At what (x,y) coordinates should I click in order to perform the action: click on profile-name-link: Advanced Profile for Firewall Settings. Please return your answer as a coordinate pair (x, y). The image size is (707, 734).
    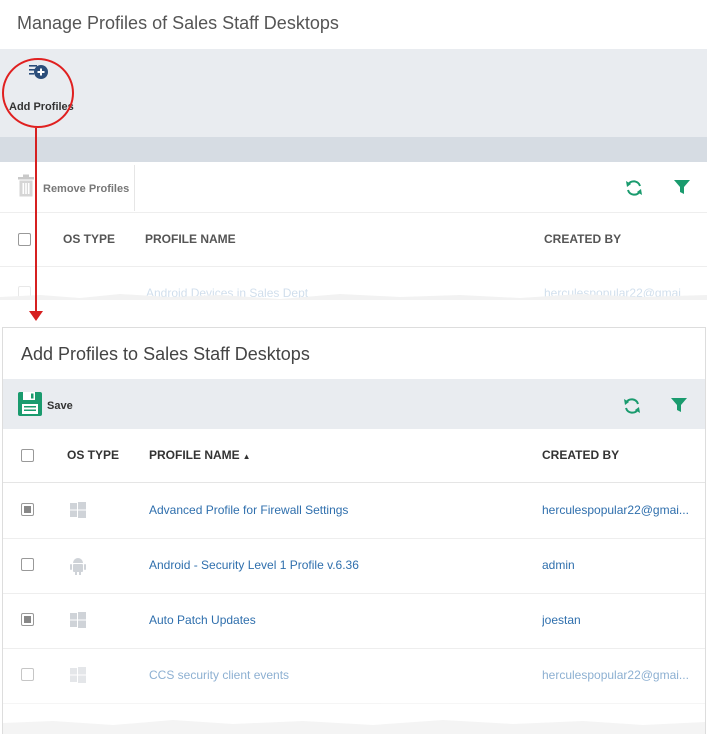
    Looking at the image, I should click on (248, 510).